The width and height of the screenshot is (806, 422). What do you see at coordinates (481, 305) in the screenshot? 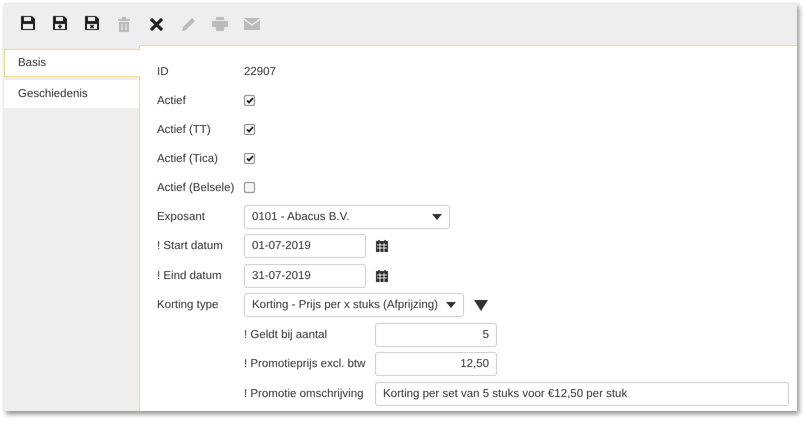
I see `filter-triangle-icon` at bounding box center [481, 305].